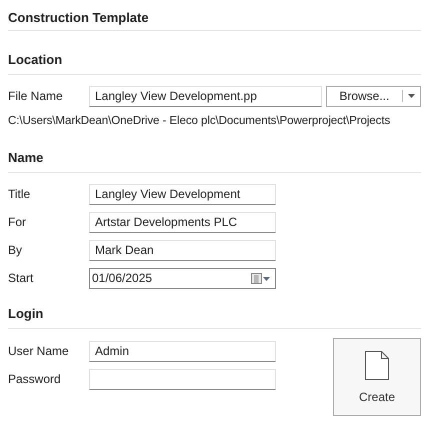  Describe the element at coordinates (182, 222) in the screenshot. I see `text-field: Artstar Developments PLC` at that location.